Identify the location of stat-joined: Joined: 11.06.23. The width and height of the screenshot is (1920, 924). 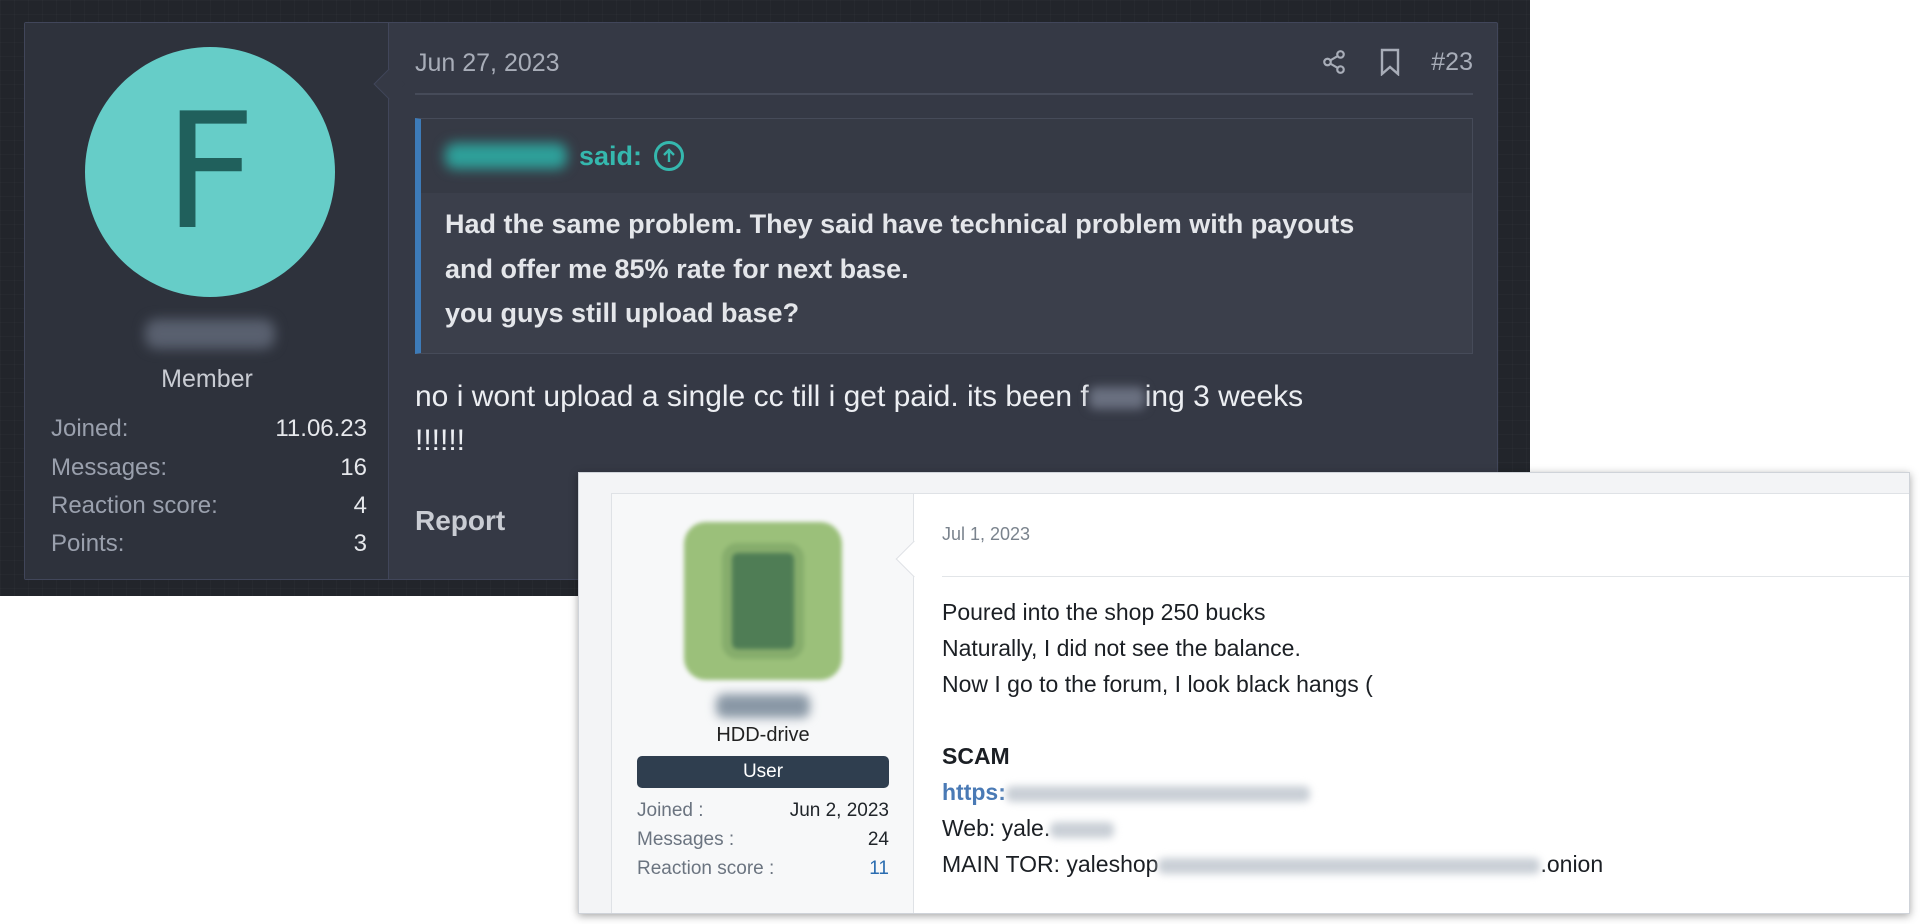
(209, 431).